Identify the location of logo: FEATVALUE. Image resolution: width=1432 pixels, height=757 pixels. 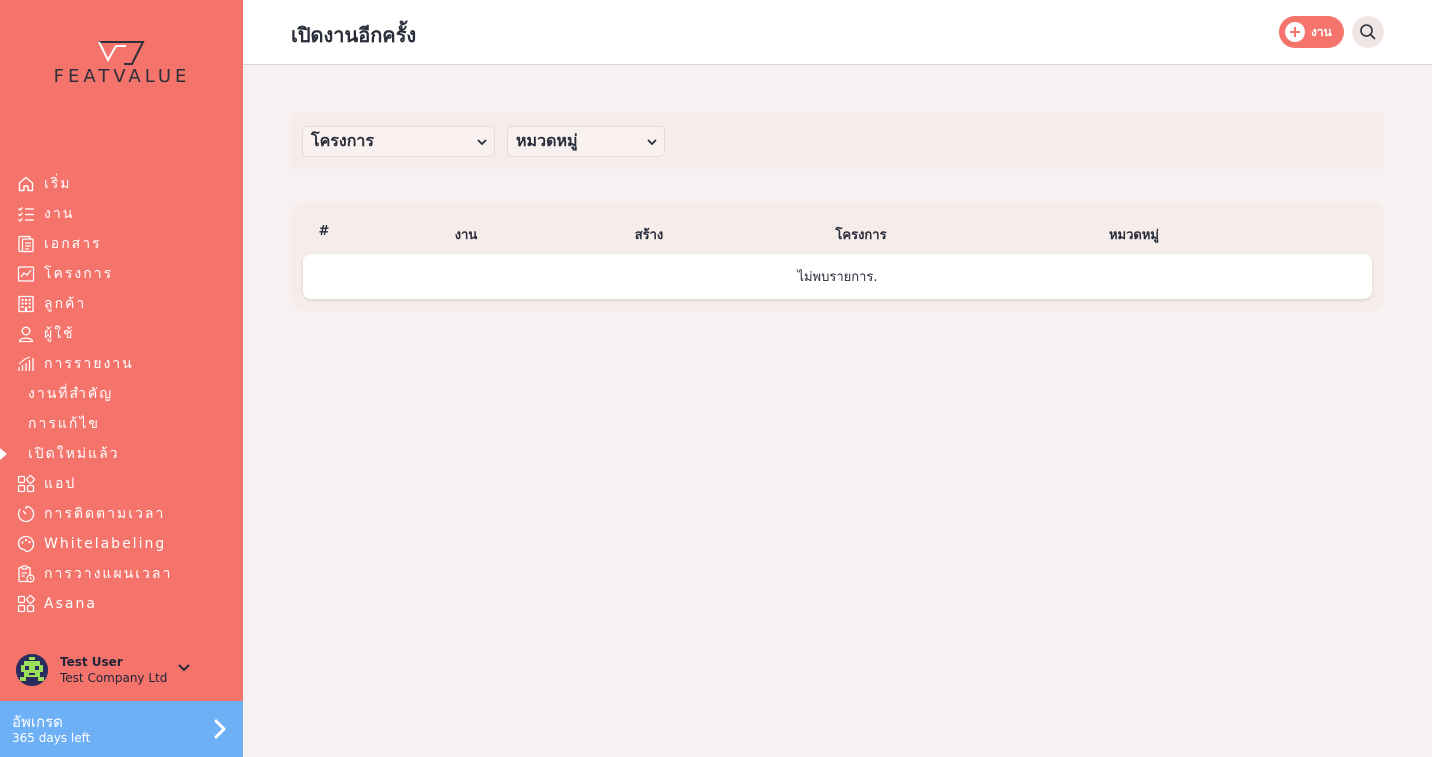
(122, 65).